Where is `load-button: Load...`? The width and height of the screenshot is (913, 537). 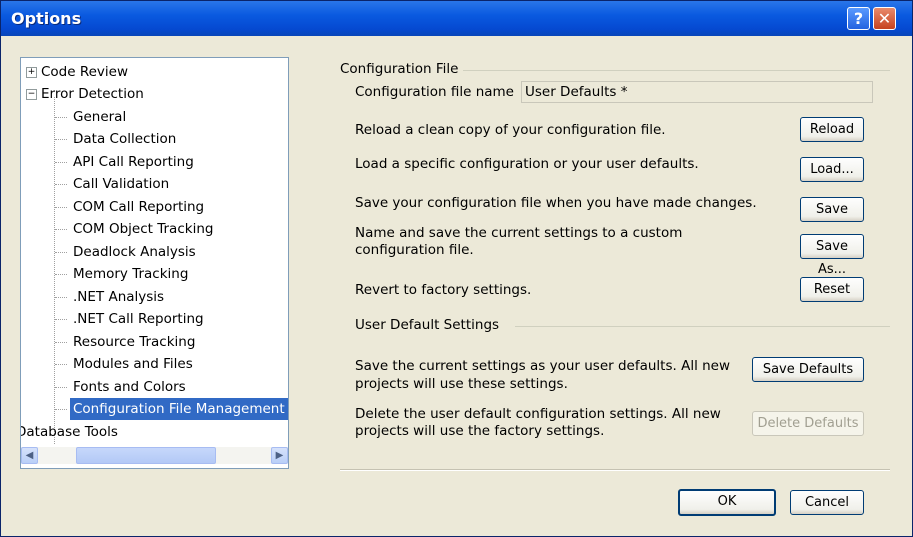
load-button: Load... is located at coordinates (832, 169).